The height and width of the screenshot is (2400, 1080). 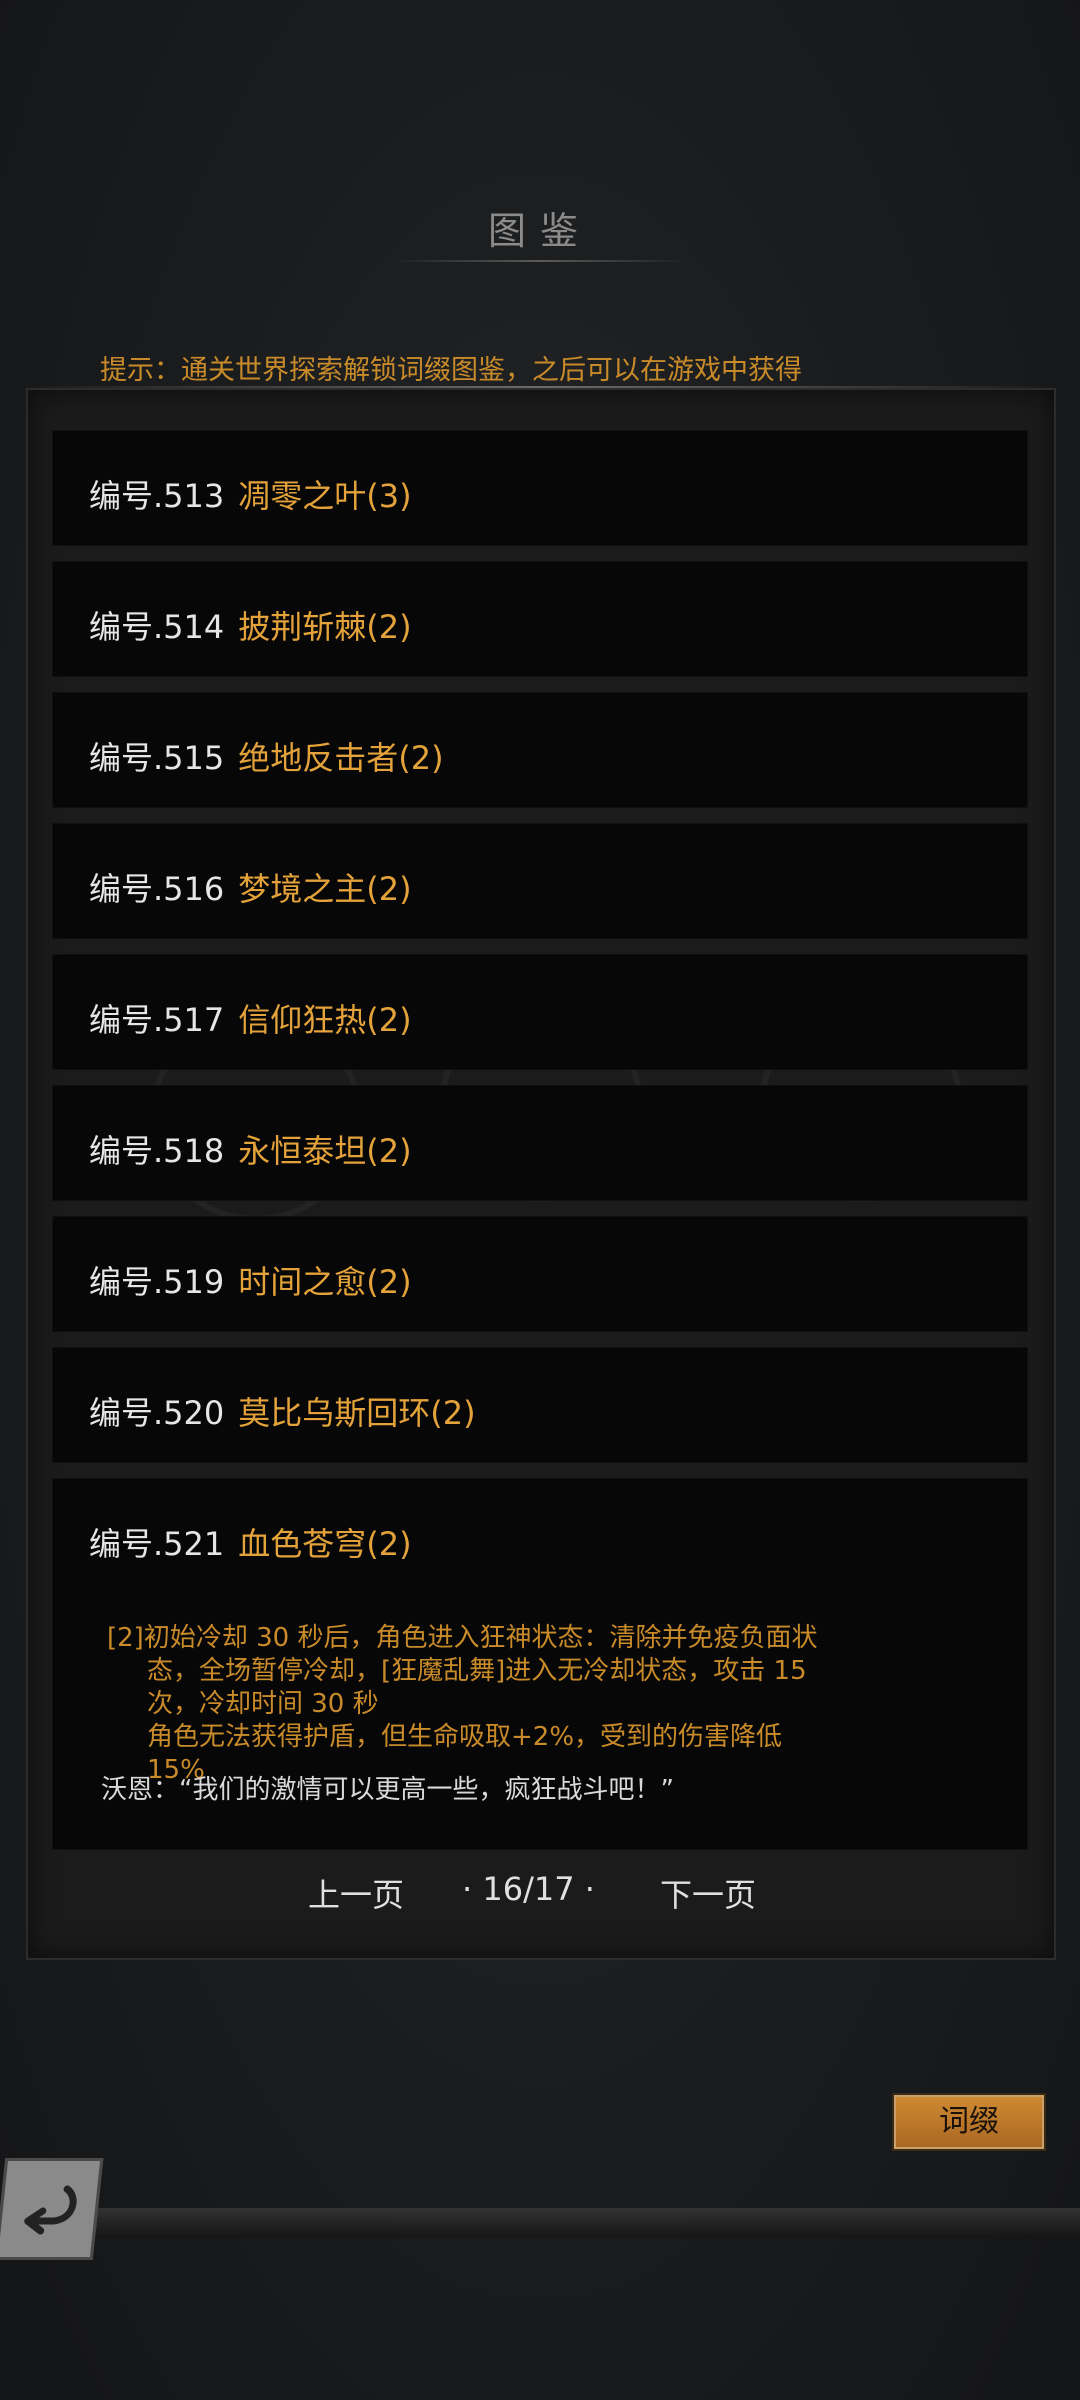 I want to click on description-line: 角色无法获得护盾，但生命吸取+2%，受到的伤害降低, so click(x=465, y=1737).